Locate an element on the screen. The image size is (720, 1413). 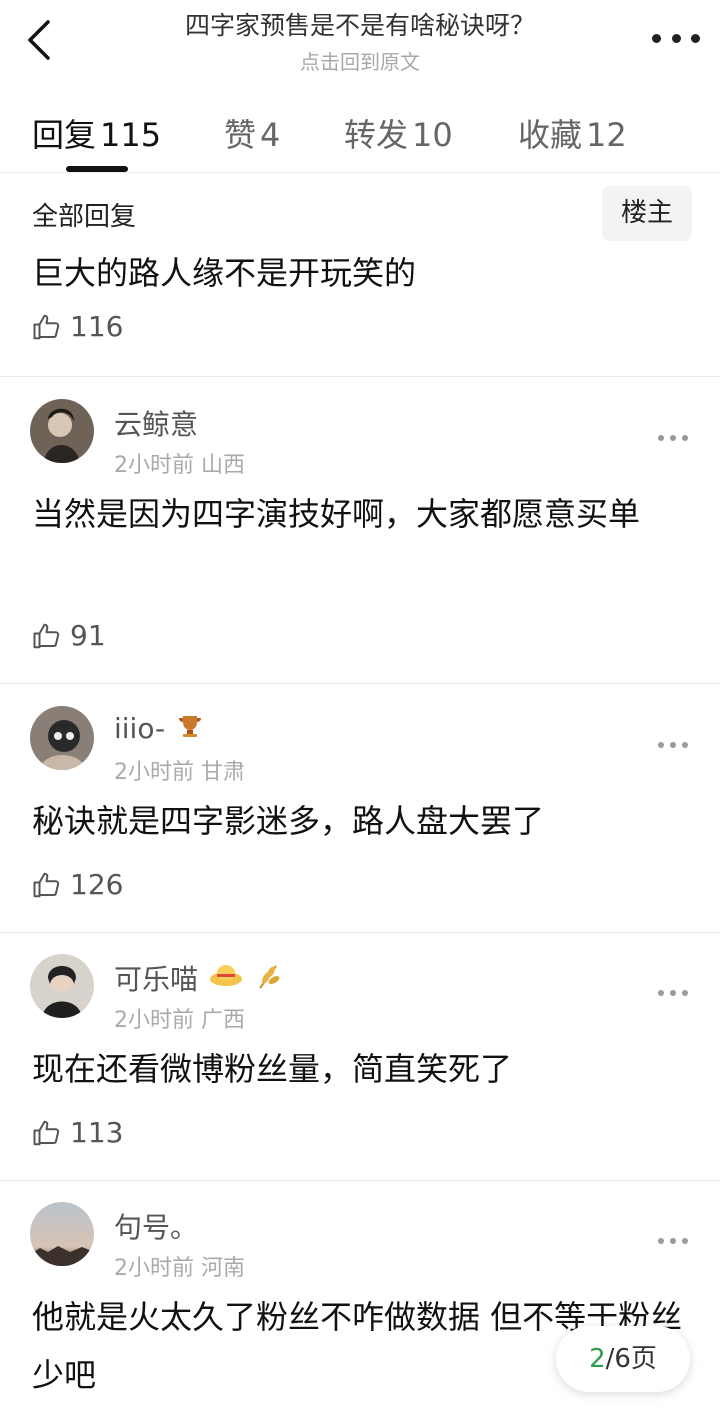
tab-bar: 回复 115 赞4 转发 10 收藏 12 is located at coordinates (360, 136).